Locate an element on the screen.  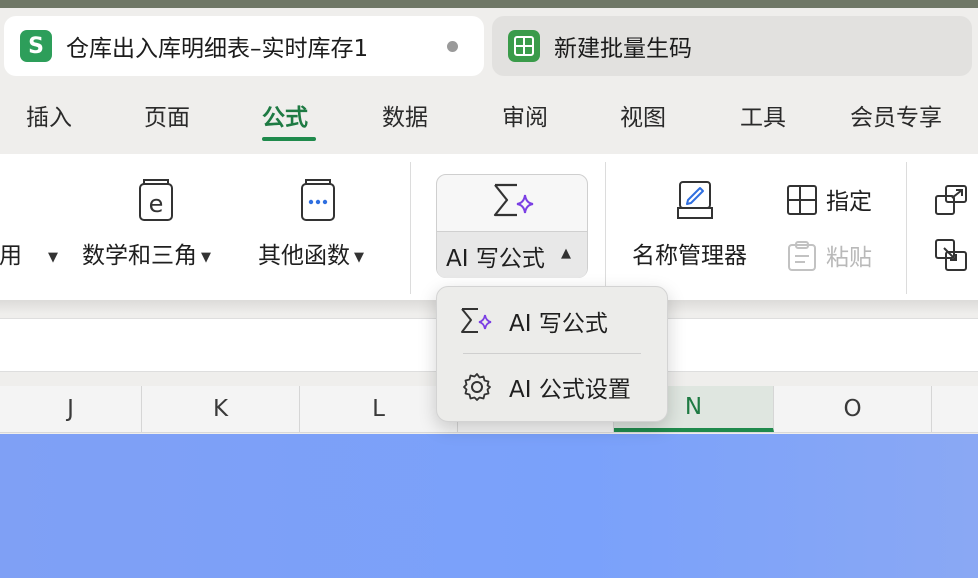
ai-formula-dropdown: AI 写公式 AI 公式设置 is located at coordinates (552, 354).